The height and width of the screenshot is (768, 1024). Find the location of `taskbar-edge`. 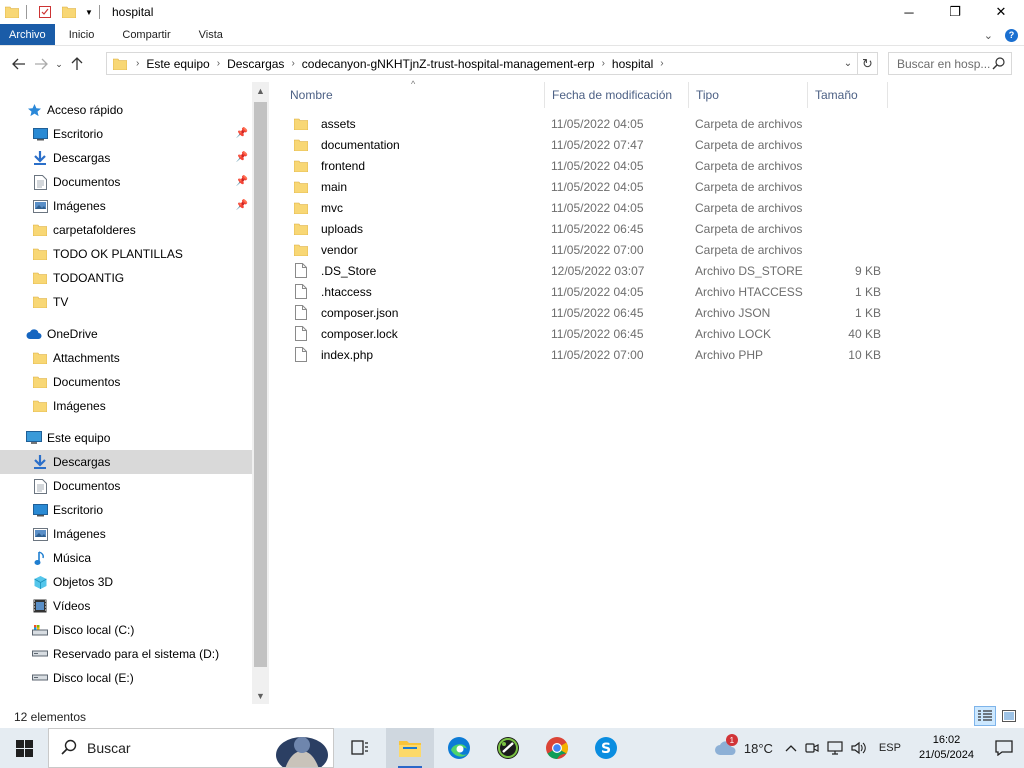

taskbar-edge is located at coordinates (459, 748).